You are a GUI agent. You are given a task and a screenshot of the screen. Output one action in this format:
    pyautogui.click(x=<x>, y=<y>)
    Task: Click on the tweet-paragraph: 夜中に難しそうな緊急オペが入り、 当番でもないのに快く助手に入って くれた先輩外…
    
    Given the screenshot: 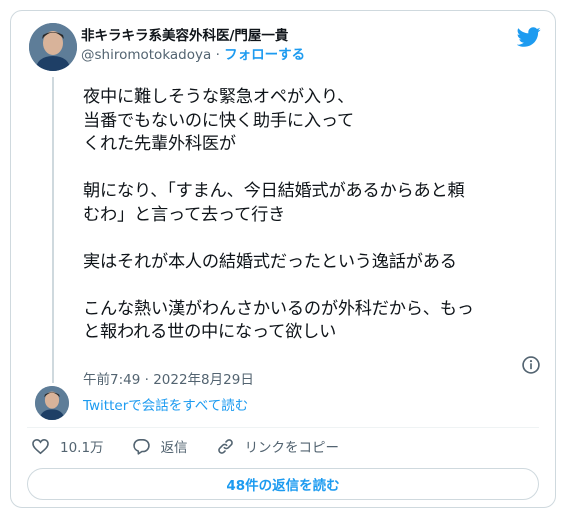 What is the action you would take?
    pyautogui.click(x=219, y=120)
    